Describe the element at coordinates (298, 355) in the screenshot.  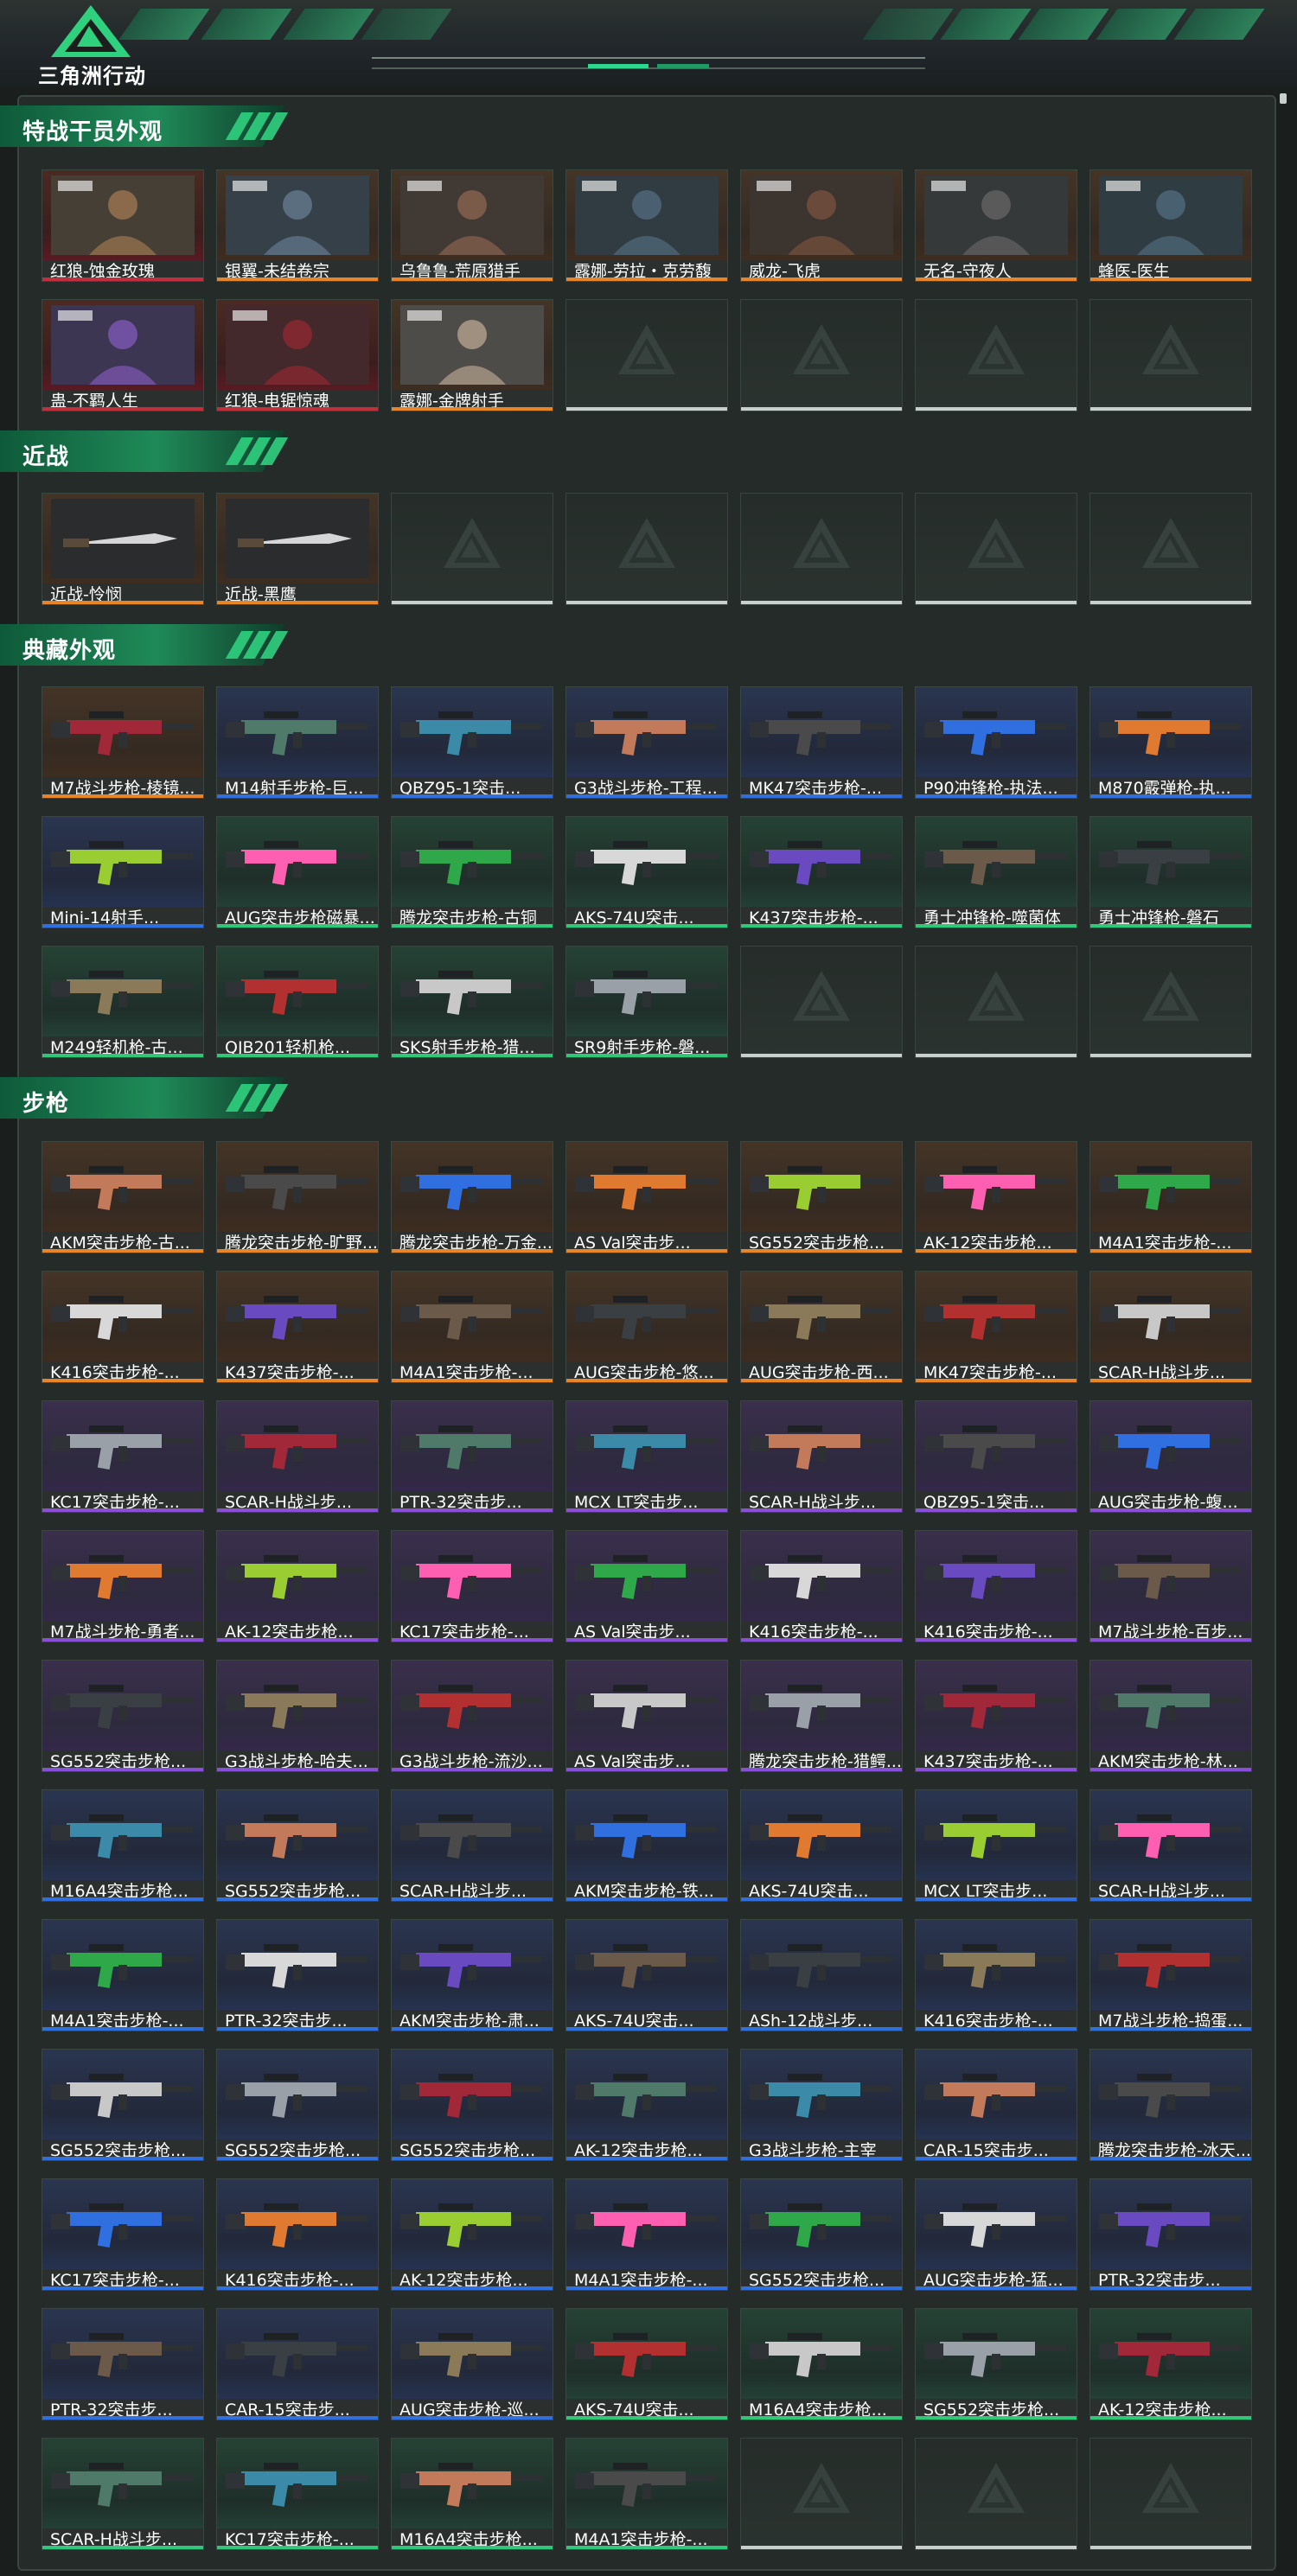
I see `operator-skin-card: 红狼-电锯惊魂` at that location.